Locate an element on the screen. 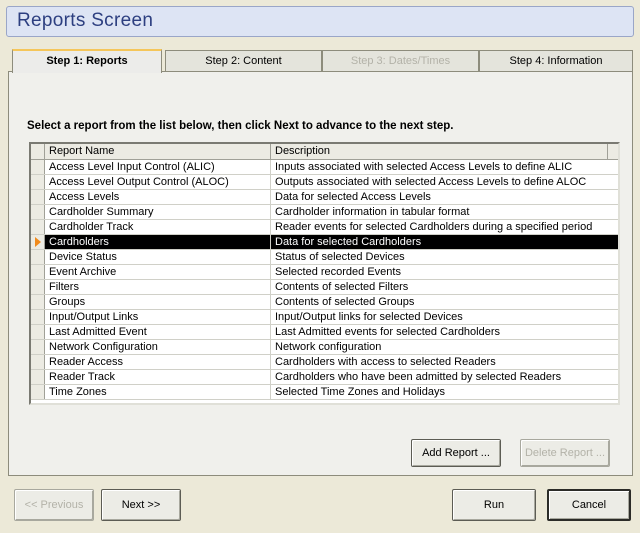 The height and width of the screenshot is (533, 640). cell-report-name: Access Level Output Control (ALOC) is located at coordinates (158, 182).